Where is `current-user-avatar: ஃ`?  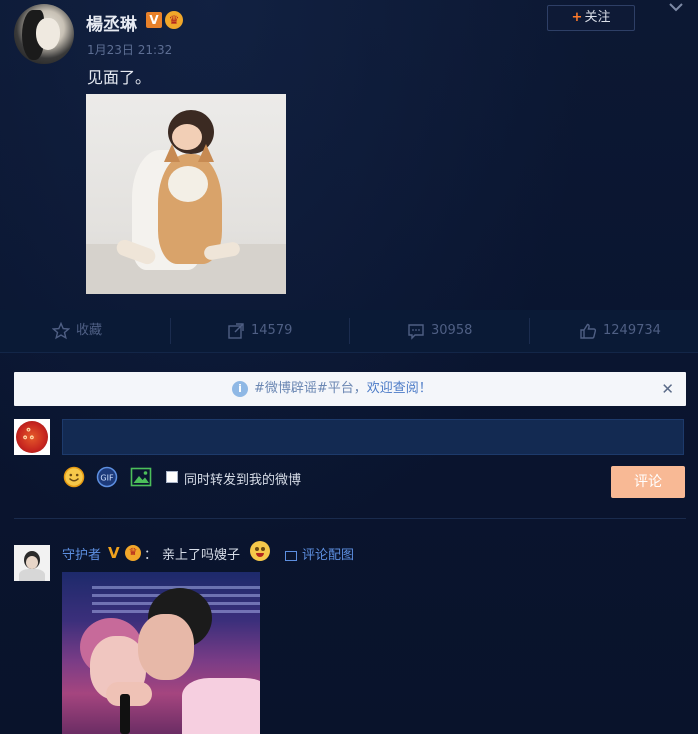
current-user-avatar: ஃ is located at coordinates (32, 437).